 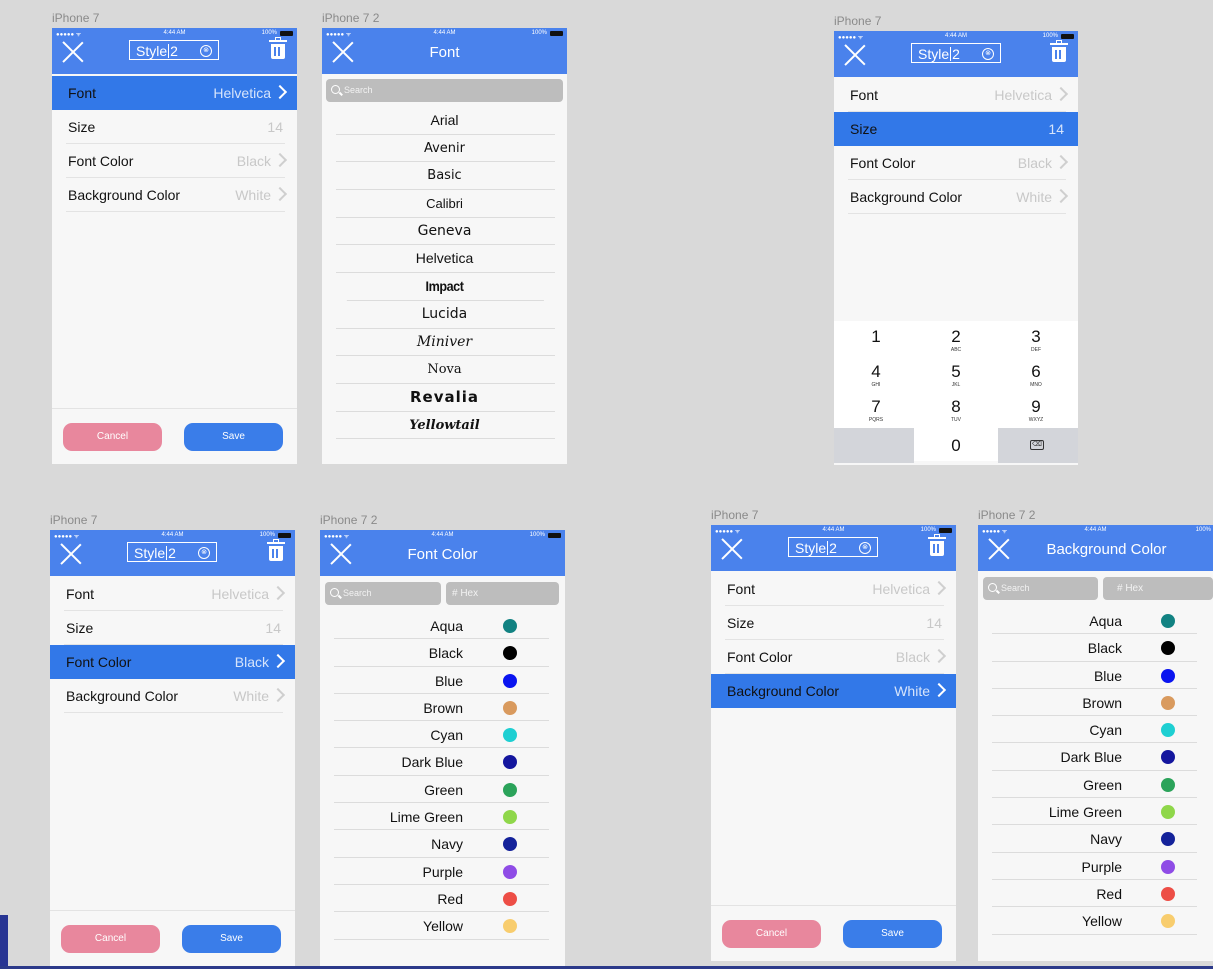 I want to click on key-2: 2 ABC, so click(x=956, y=340).